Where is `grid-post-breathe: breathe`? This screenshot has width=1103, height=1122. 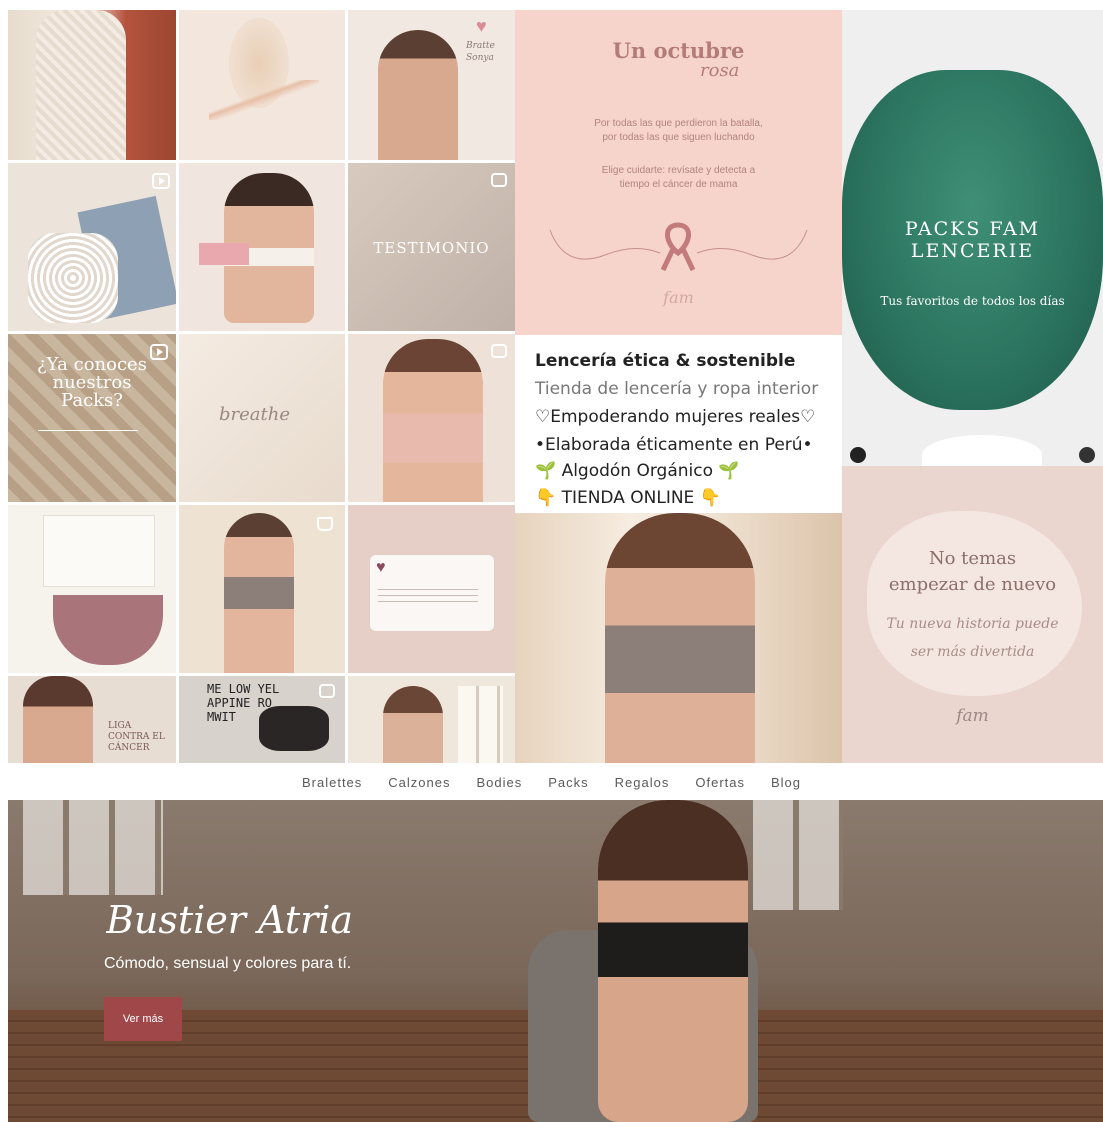
grid-post-breathe: breathe is located at coordinates (262, 418).